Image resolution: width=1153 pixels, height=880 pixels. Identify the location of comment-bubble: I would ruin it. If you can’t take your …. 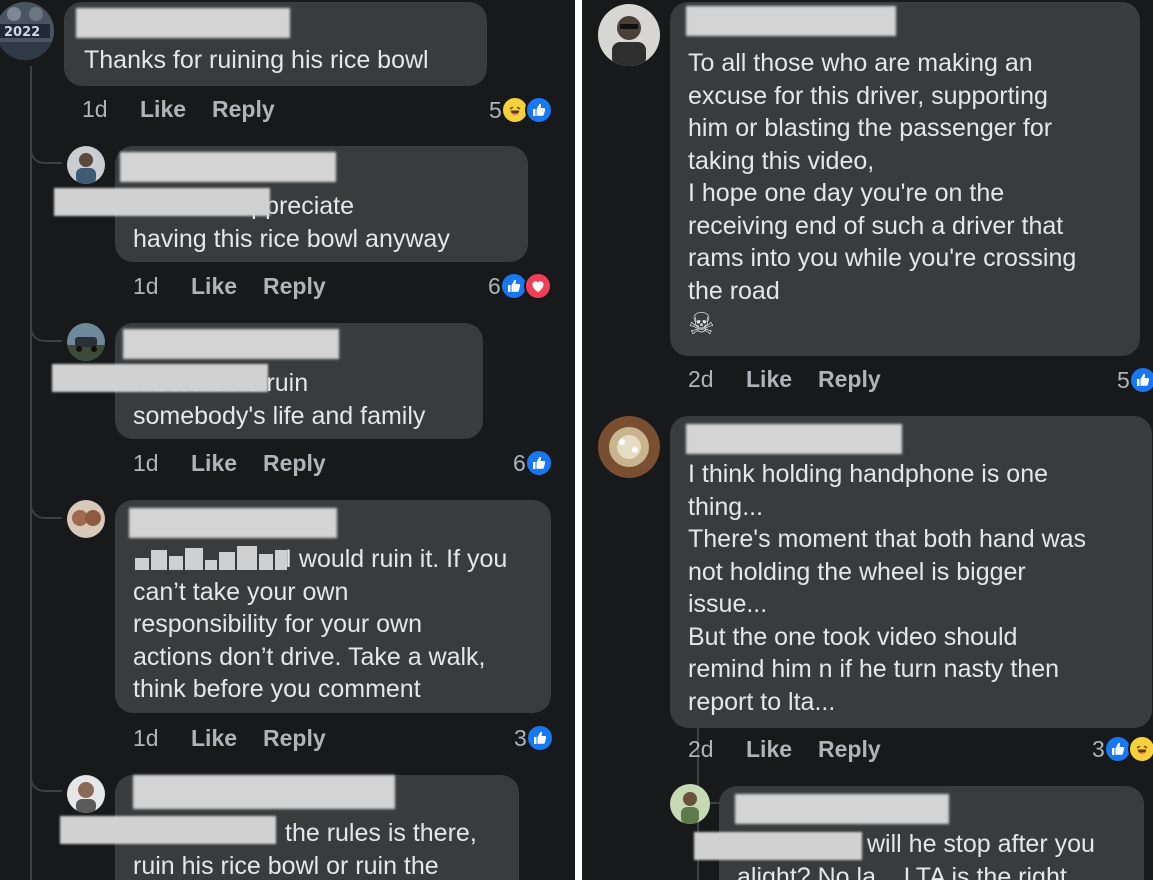
(333, 606).